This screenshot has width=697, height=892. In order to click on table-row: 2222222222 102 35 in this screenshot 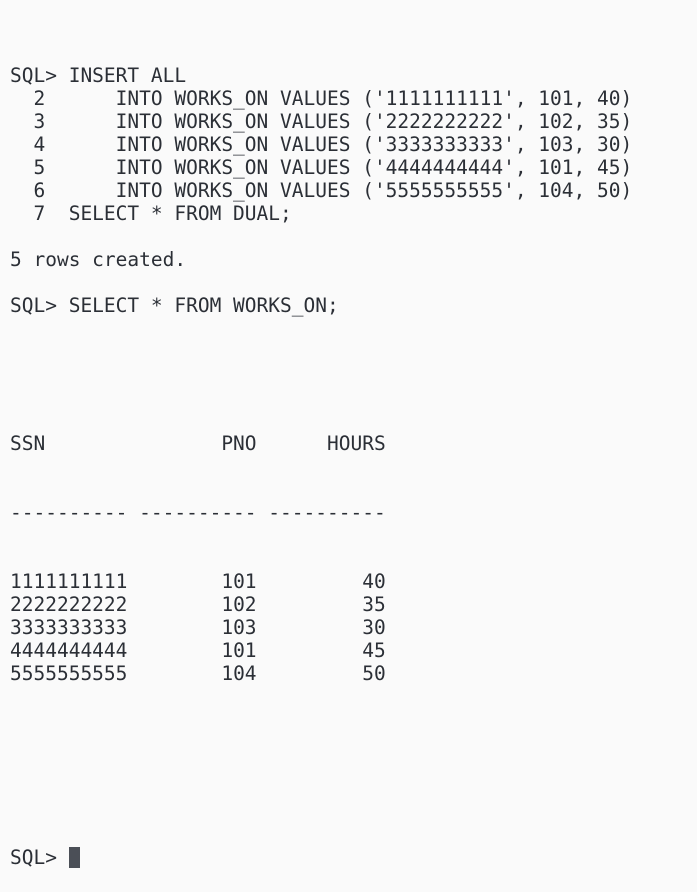, I will do `click(321, 604)`.